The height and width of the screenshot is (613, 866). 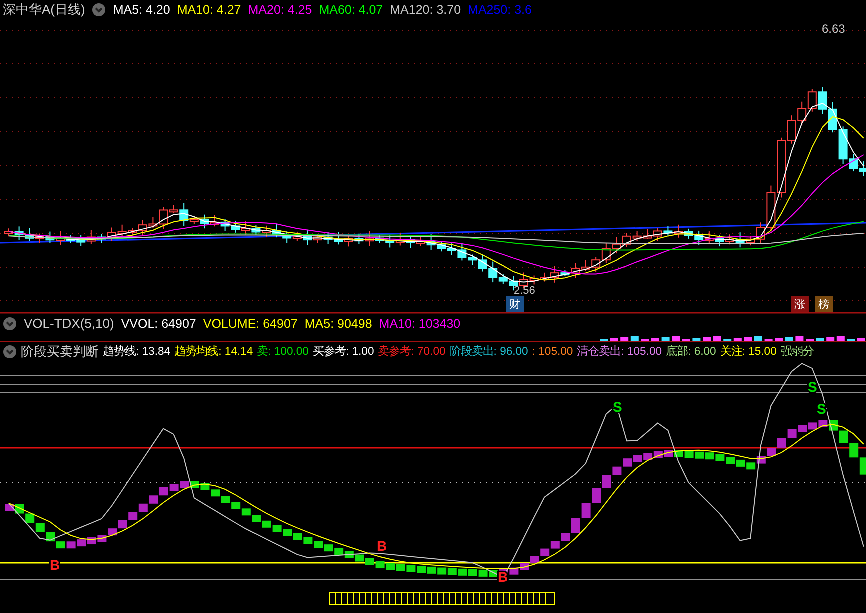 I want to click on event-badge: 涨, so click(x=800, y=304).